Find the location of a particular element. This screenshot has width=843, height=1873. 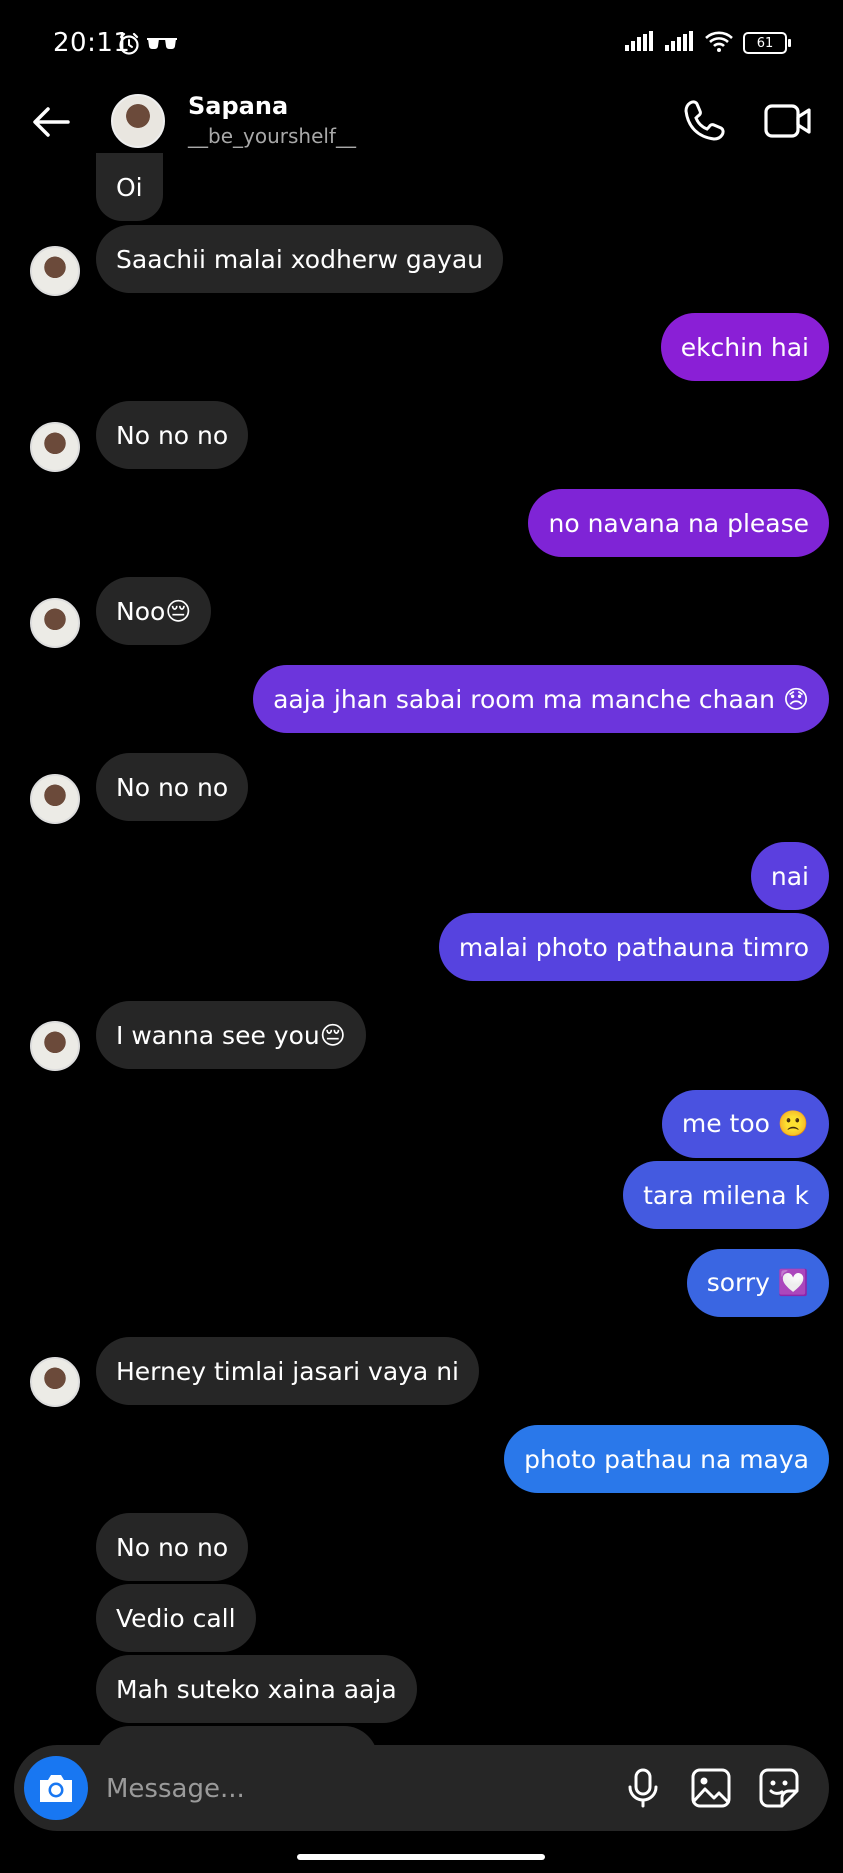

phone-icon is located at coordinates (704, 120).